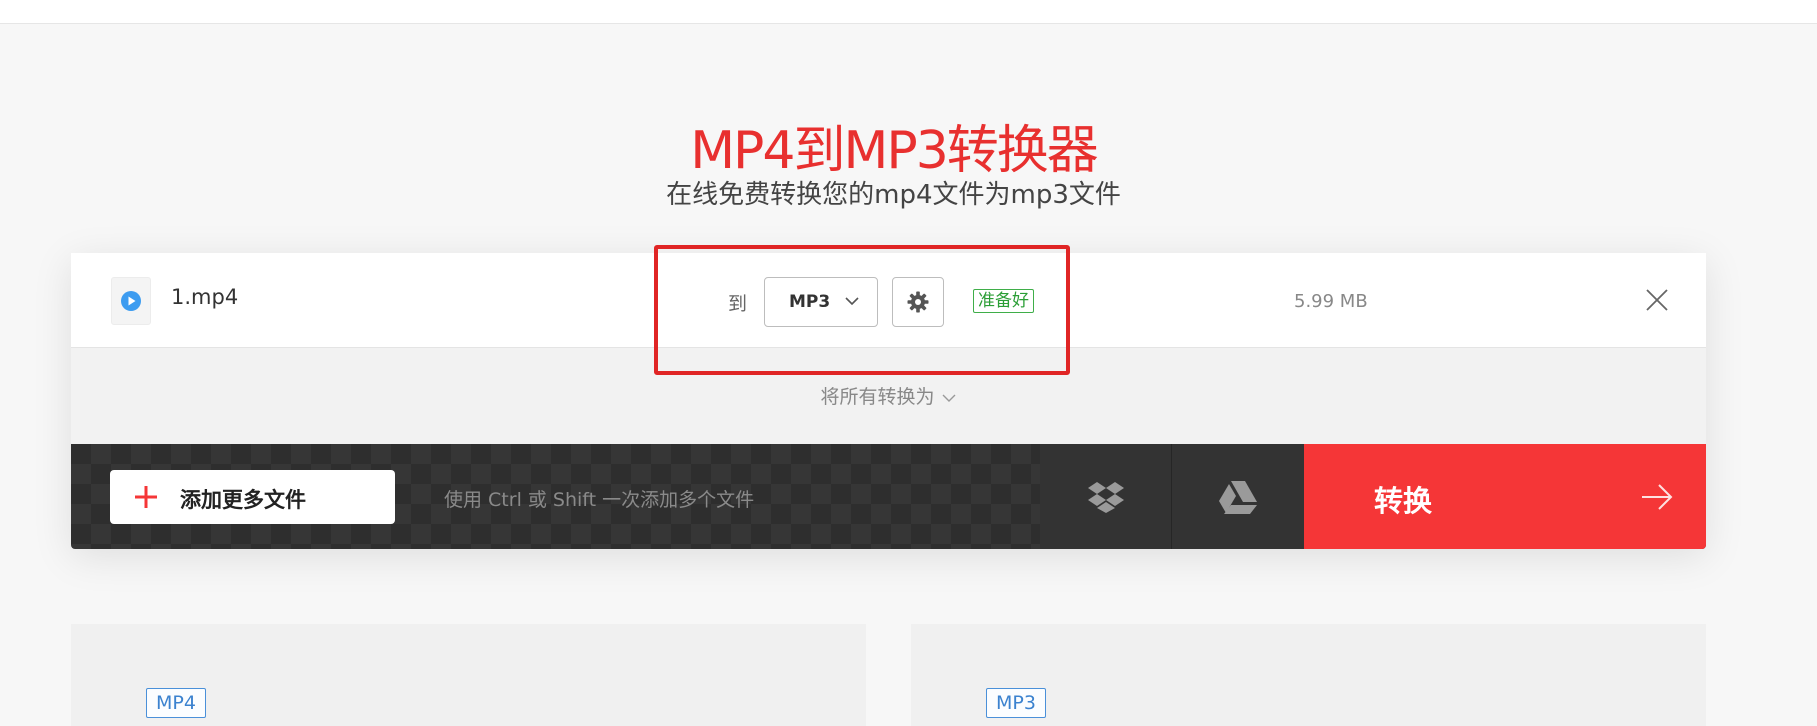  I want to click on file-type-icon, so click(131, 301).